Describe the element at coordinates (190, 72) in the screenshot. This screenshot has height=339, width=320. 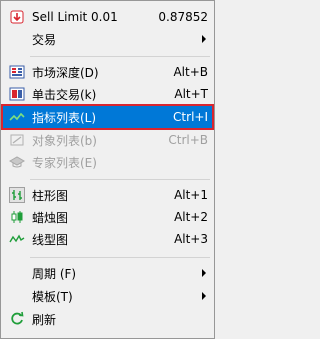
I see `market-depth-shortcut: Alt+B` at that location.